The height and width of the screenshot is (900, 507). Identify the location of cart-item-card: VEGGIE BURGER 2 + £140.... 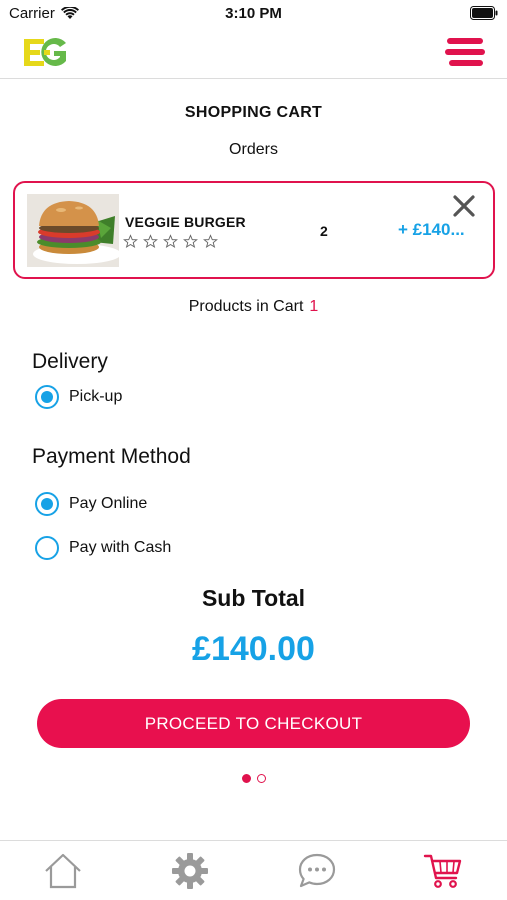
(254, 230).